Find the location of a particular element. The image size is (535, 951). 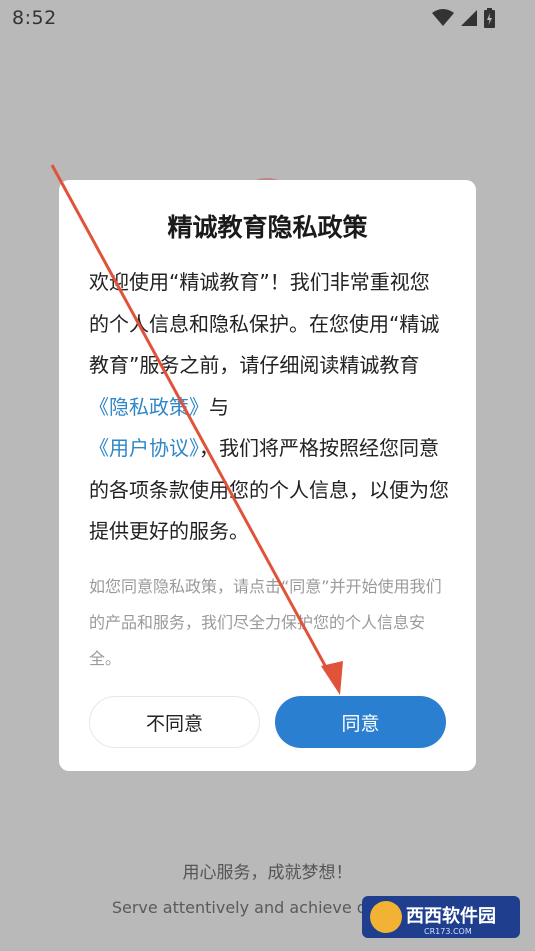

watermark-logo: 西西软件园 CR173.COM is located at coordinates (442, 916).